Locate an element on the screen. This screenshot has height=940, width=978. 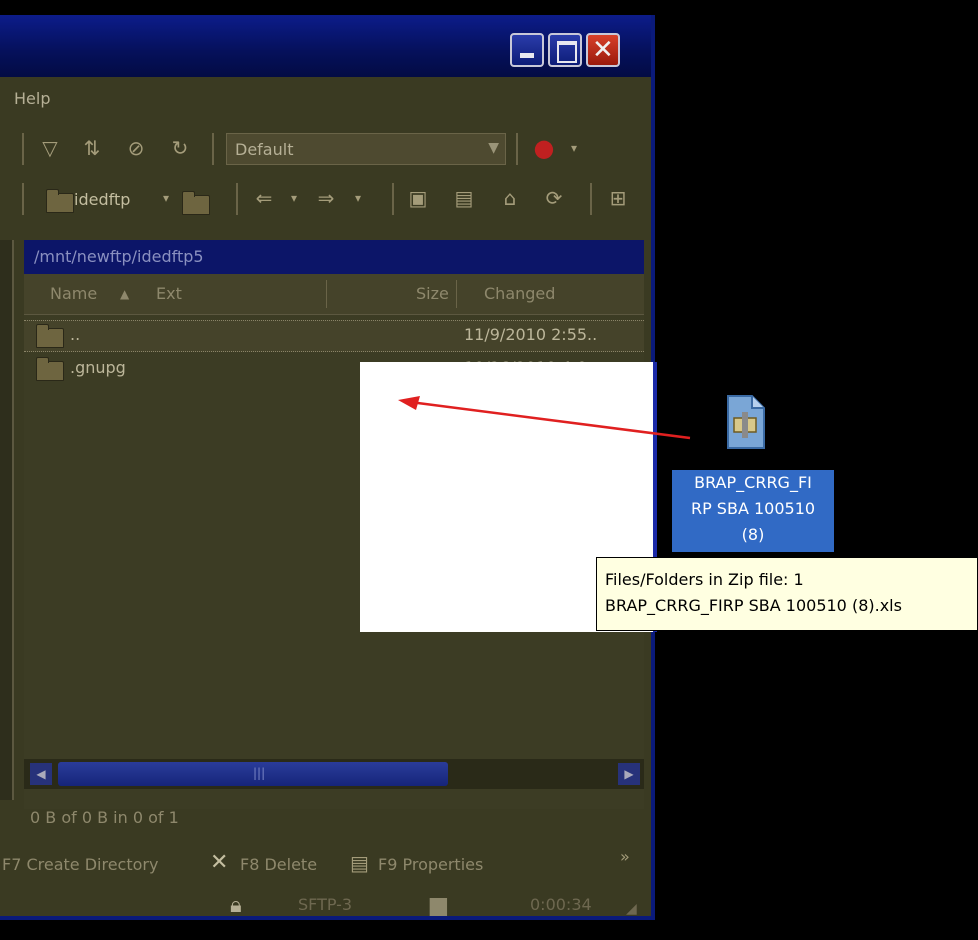
filter-icon: ▽ is located at coordinates (50, 149).